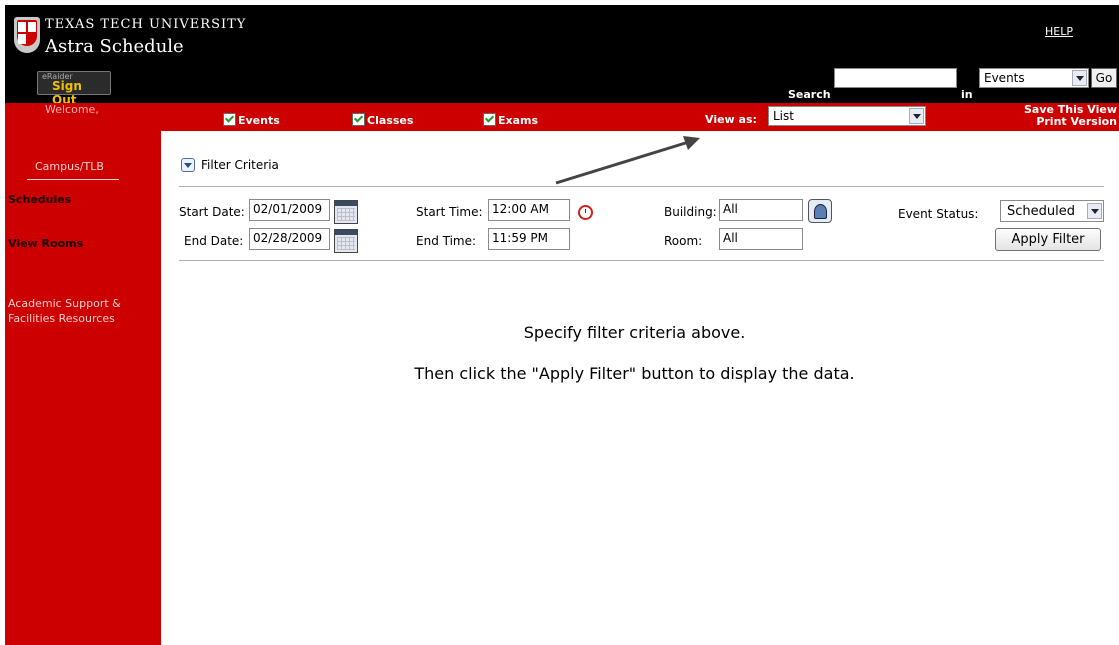 The height and width of the screenshot is (645, 1119). I want to click on help-link: HELP, so click(1059, 31).